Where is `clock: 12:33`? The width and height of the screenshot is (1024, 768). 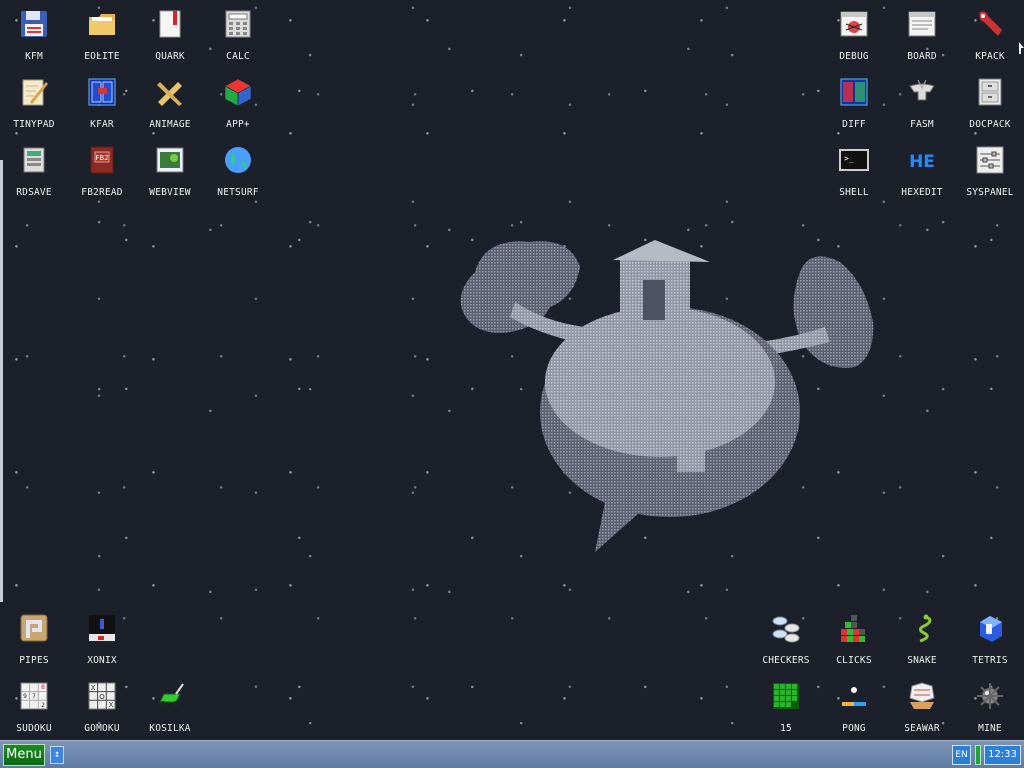
clock: 12:33 is located at coordinates (1002, 755).